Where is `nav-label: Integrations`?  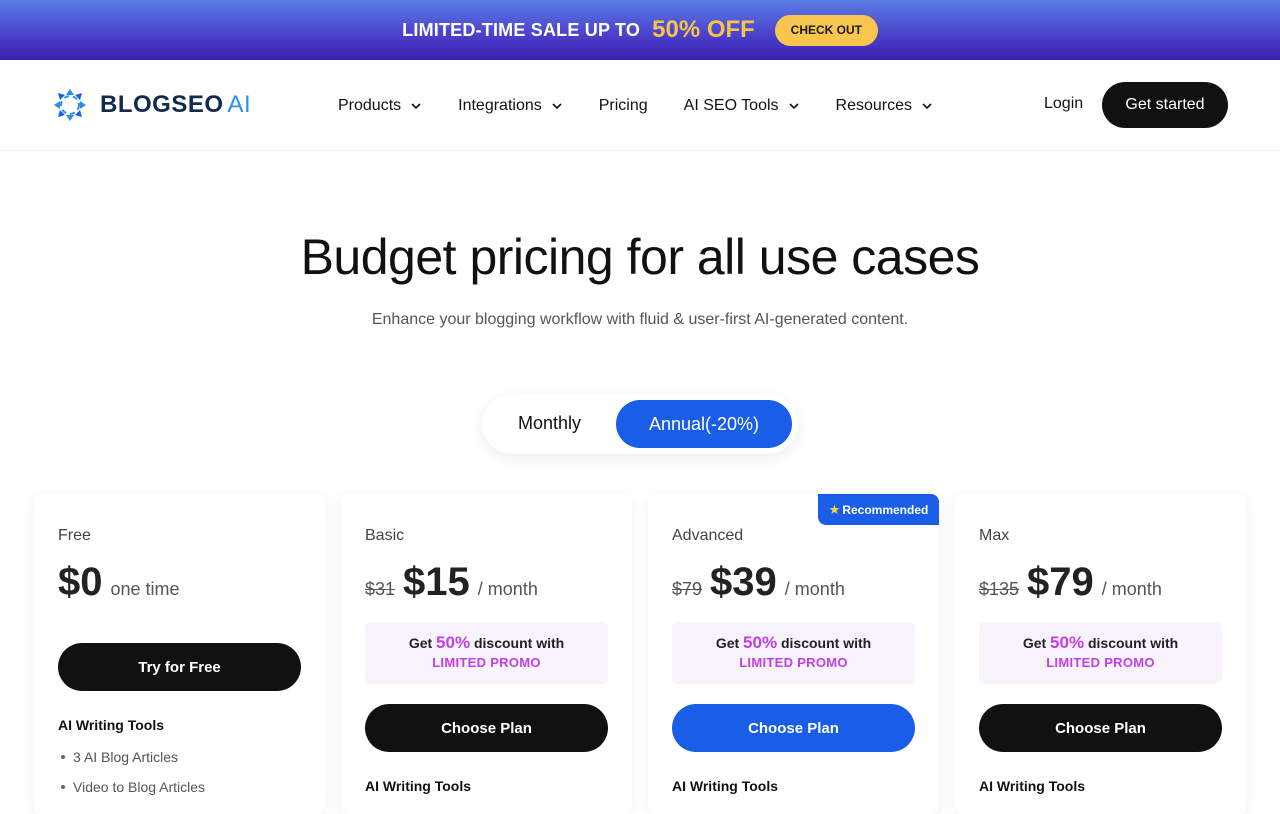 nav-label: Integrations is located at coordinates (500, 105).